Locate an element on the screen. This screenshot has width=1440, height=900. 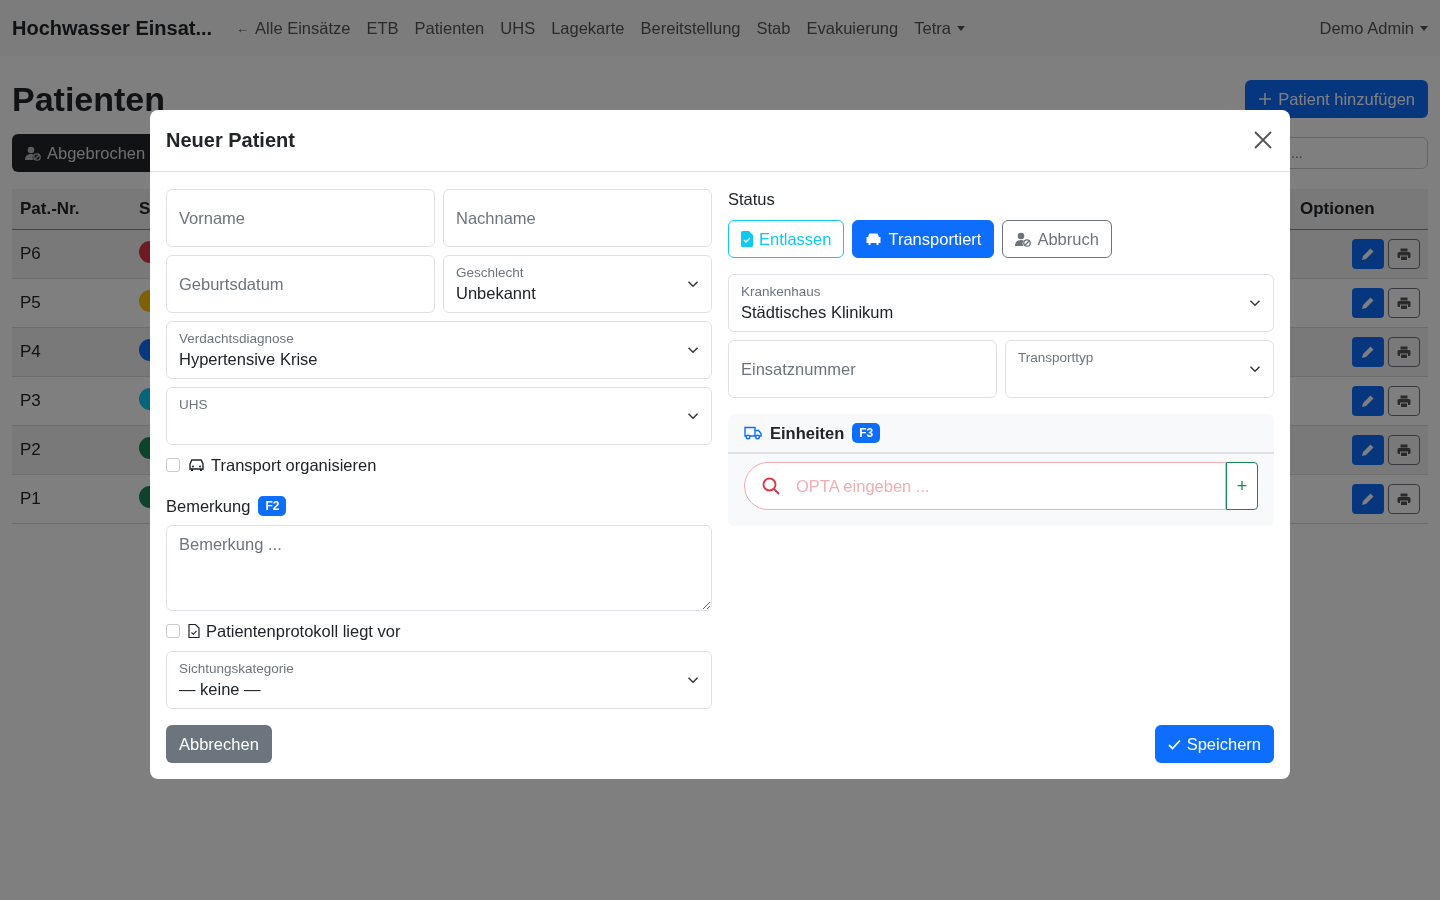
cancel-button: Abbrechen is located at coordinates (219, 744).